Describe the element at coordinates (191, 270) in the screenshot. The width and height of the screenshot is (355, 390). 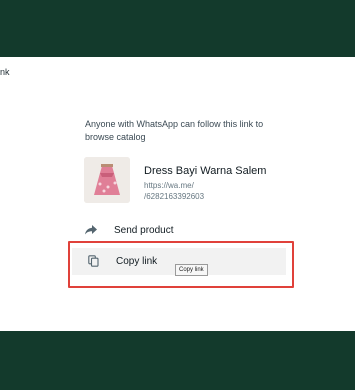
I see `copy-link-tooltip: Copy link` at that location.